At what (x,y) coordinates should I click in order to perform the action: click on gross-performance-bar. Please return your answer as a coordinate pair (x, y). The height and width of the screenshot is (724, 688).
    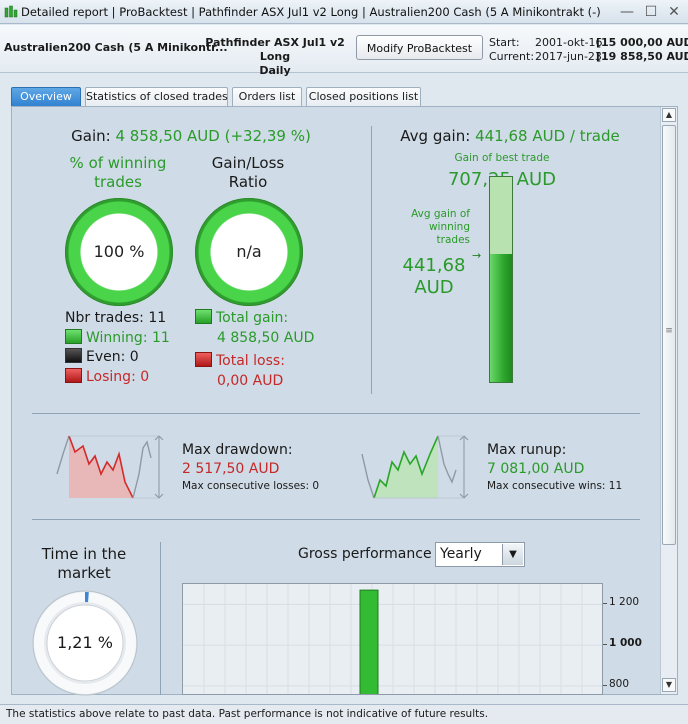
    Looking at the image, I should click on (369, 641).